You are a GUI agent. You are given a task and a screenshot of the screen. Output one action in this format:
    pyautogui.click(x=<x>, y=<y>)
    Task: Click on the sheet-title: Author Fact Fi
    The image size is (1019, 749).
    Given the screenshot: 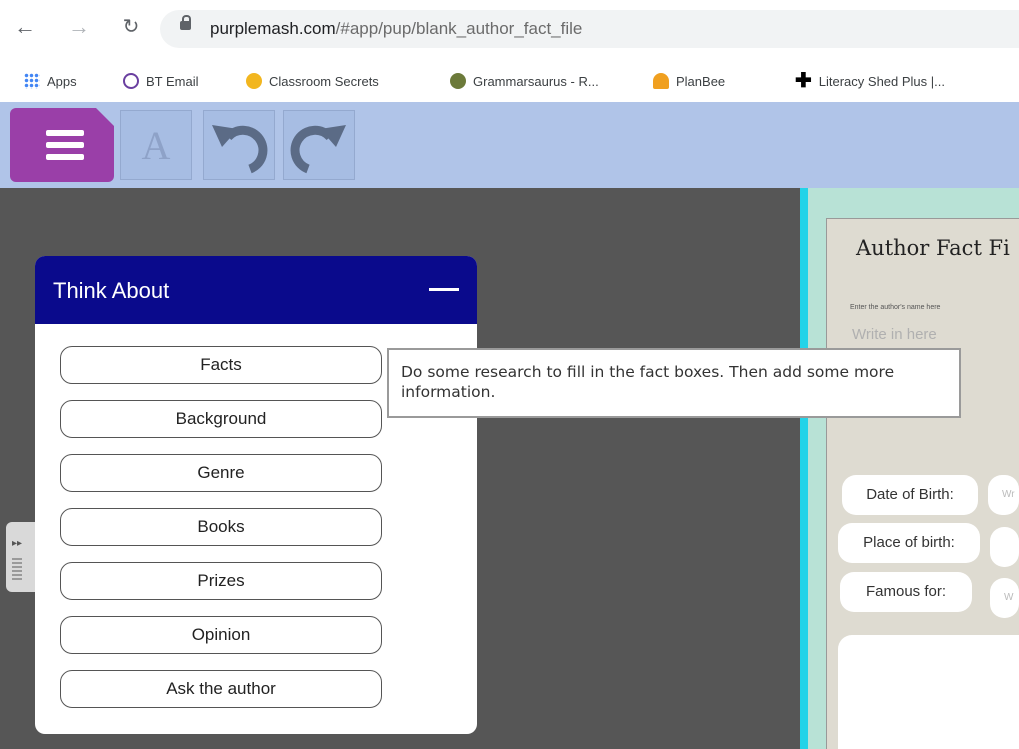 What is the action you would take?
    pyautogui.click(x=933, y=248)
    